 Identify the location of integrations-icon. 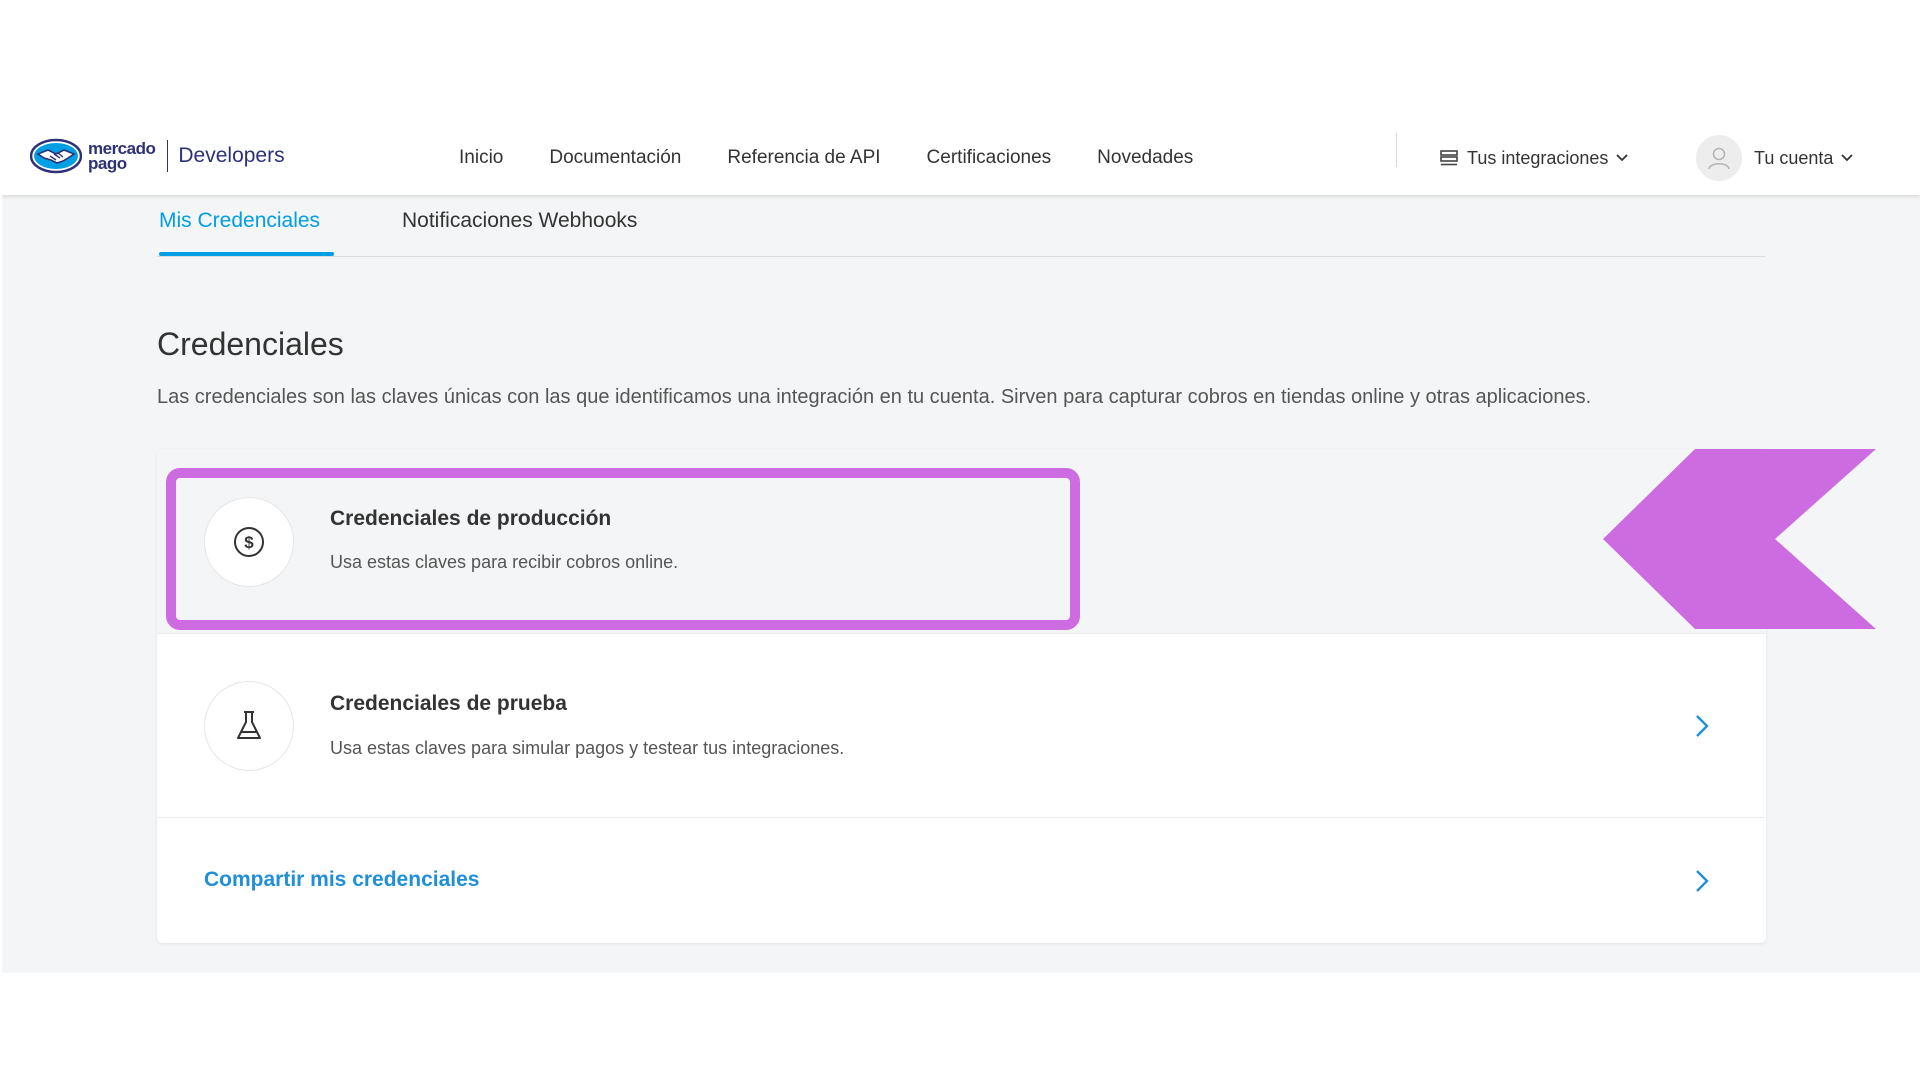
(1449, 158).